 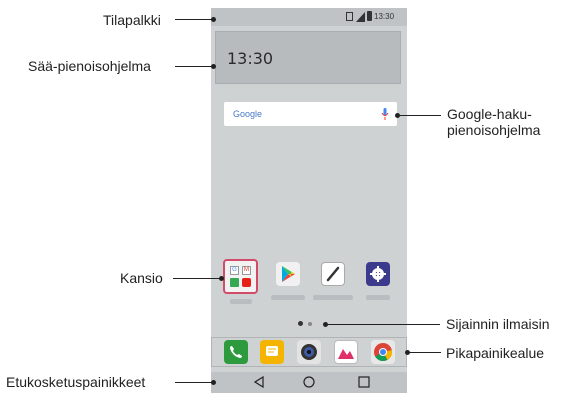 What do you see at coordinates (378, 274) in the screenshot?
I see `settings-icon` at bounding box center [378, 274].